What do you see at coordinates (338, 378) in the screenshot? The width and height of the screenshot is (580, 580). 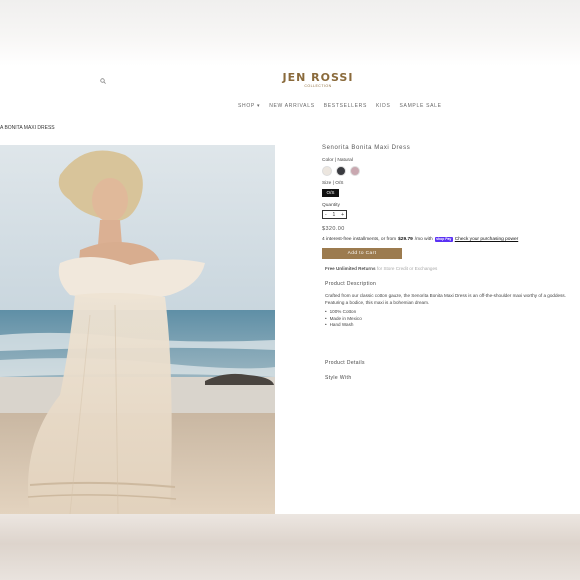 I see `style-with-heading: Style With` at bounding box center [338, 378].